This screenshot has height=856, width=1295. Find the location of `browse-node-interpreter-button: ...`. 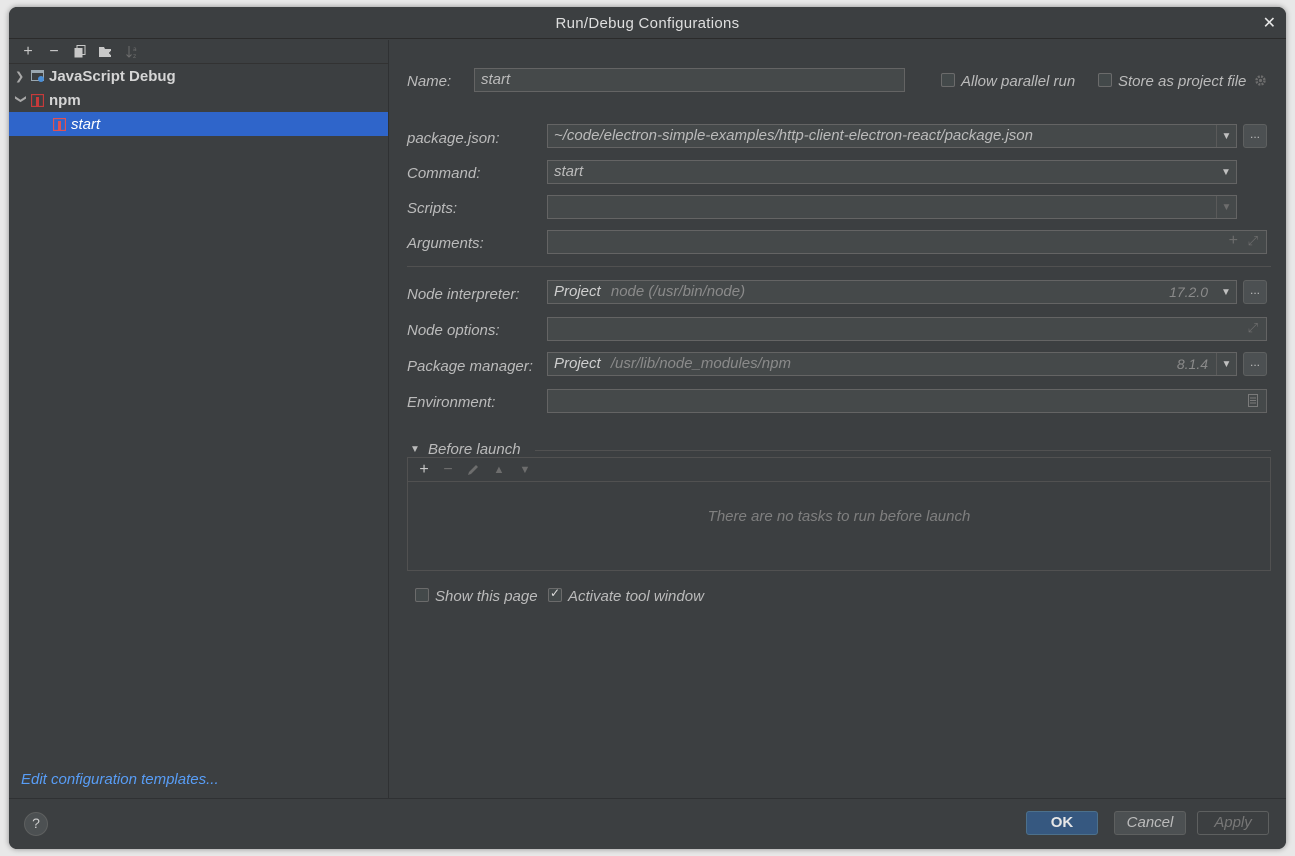

browse-node-interpreter-button: ... is located at coordinates (1255, 292).